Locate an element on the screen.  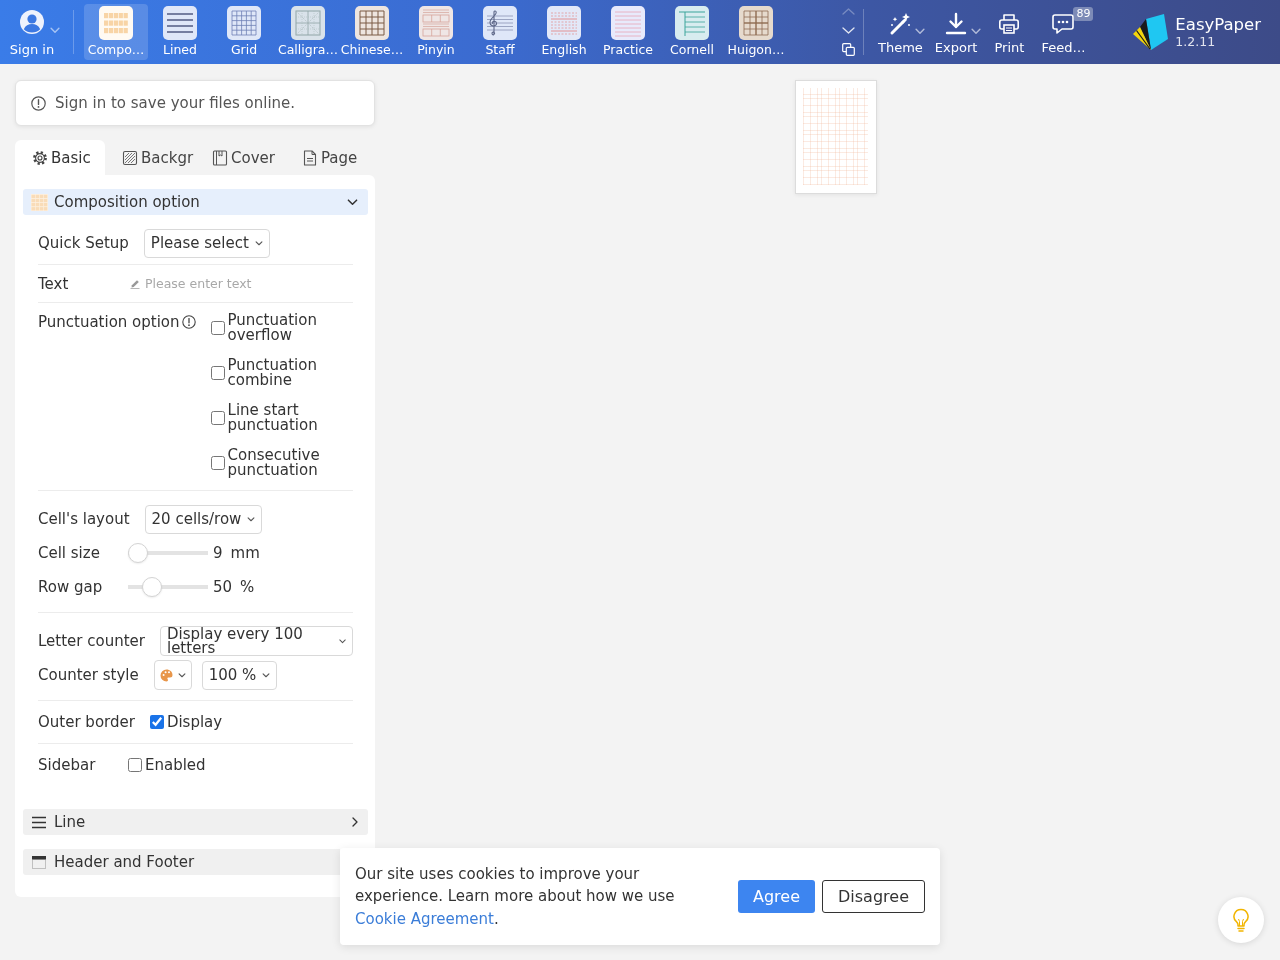
gear-icon is located at coordinates (40, 157).